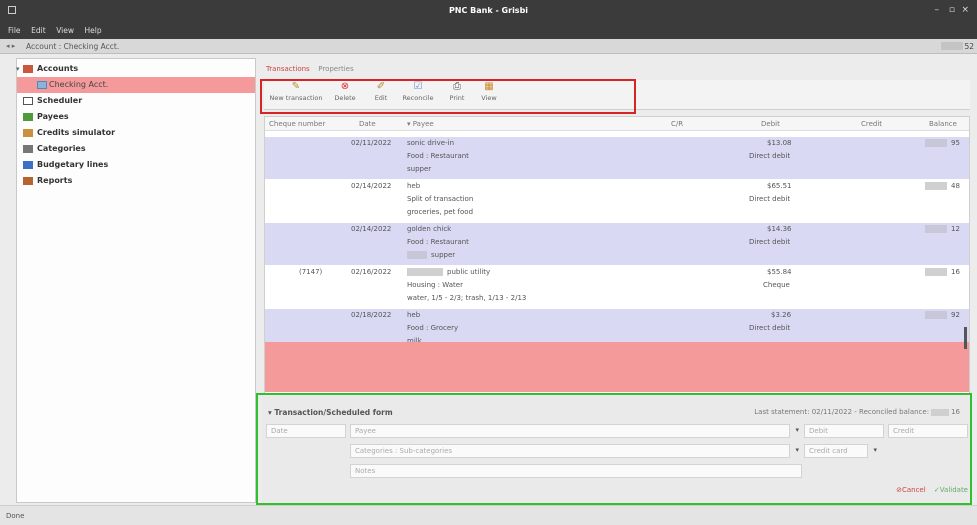 The width and height of the screenshot is (977, 525). I want to click on payees-icon, so click(28, 117).